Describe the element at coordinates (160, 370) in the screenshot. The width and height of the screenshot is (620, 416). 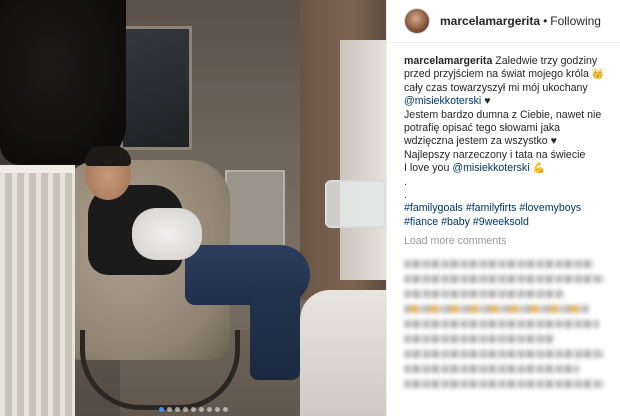
I see `photo-chair-legs` at that location.